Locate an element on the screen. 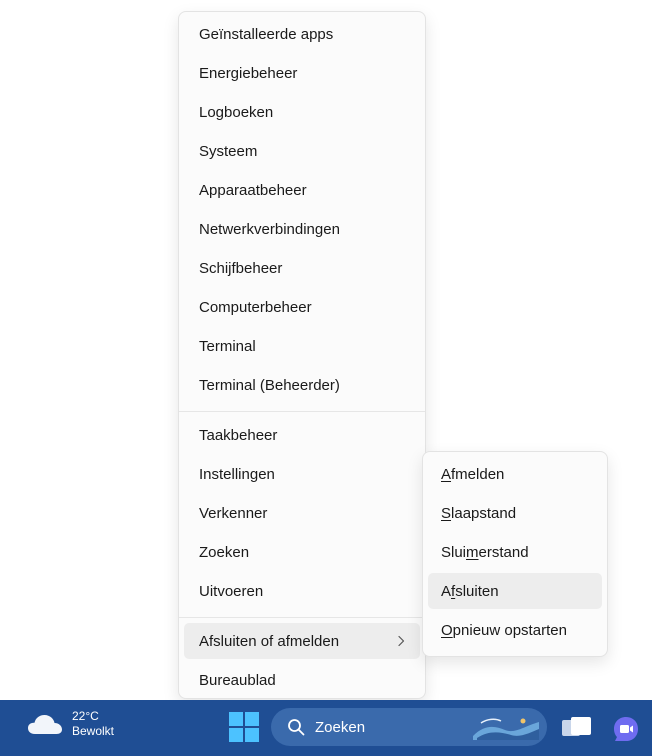 The width and height of the screenshot is (652, 756). menu-item-network-connections: Netwerkverbindingen is located at coordinates (302, 229).